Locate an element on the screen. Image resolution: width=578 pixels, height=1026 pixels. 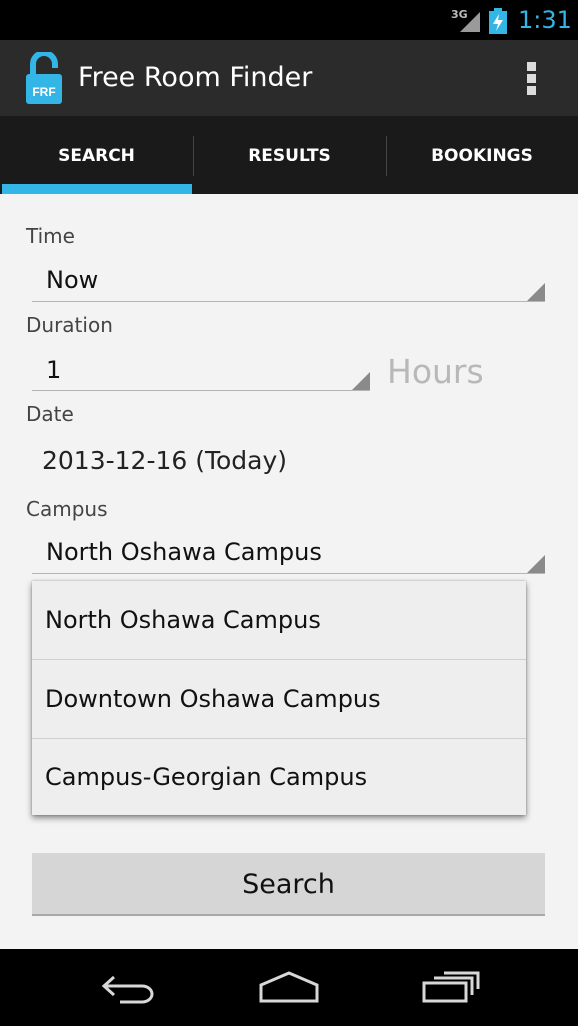
duration-label: Duration is located at coordinates (69, 325).